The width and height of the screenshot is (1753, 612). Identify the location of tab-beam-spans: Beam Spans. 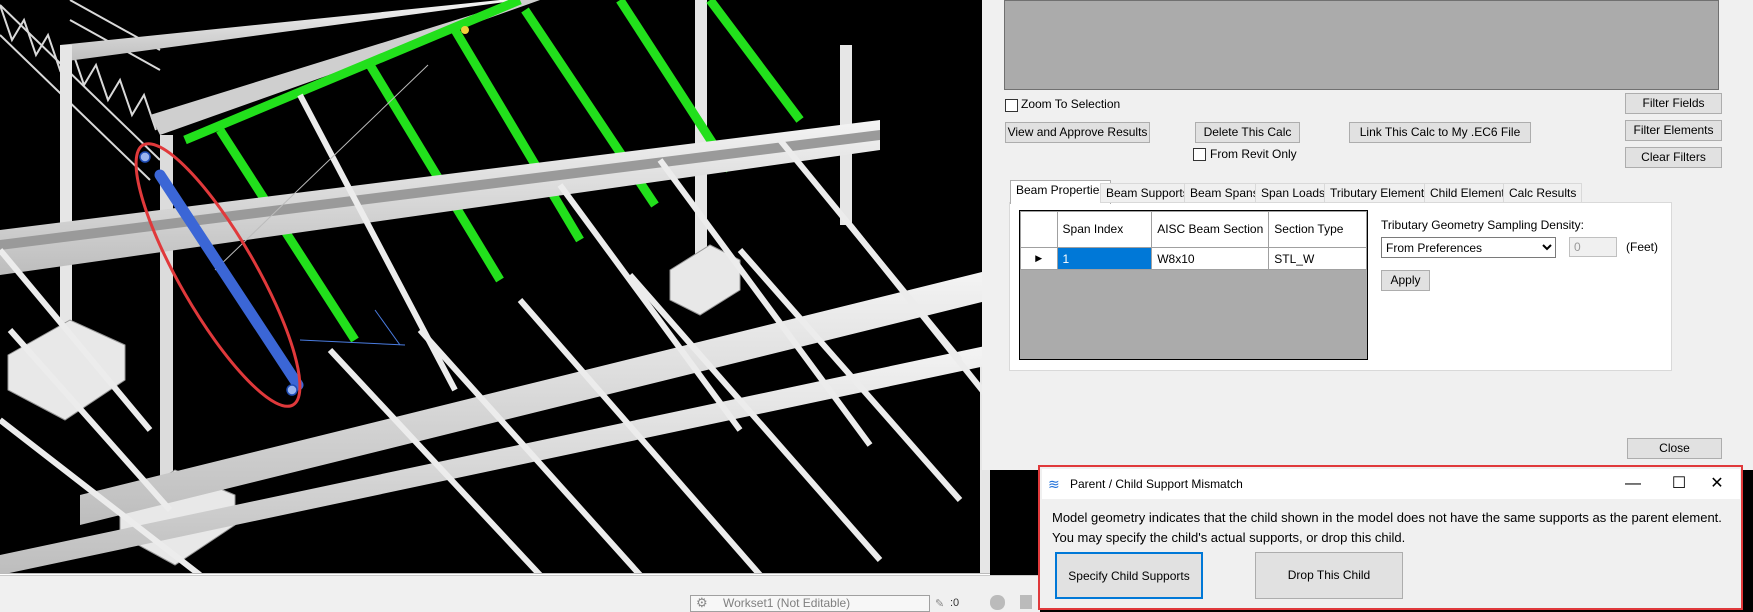
(1224, 193).